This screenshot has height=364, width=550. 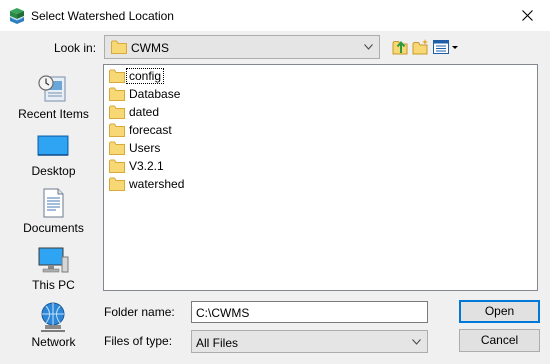 I want to click on place-label: Desktop, so click(x=53, y=171).